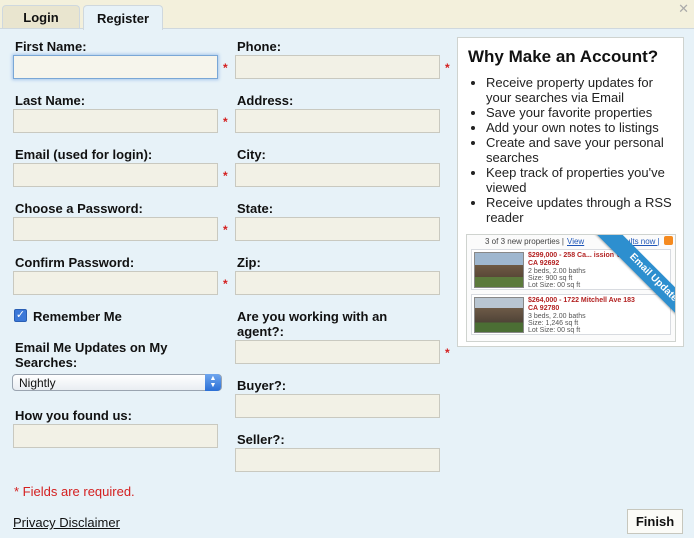 This screenshot has height=538, width=694. I want to click on phone-field, so click(337, 67).